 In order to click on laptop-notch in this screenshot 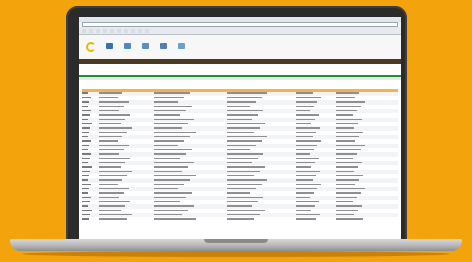, I will do `click(236, 241)`.